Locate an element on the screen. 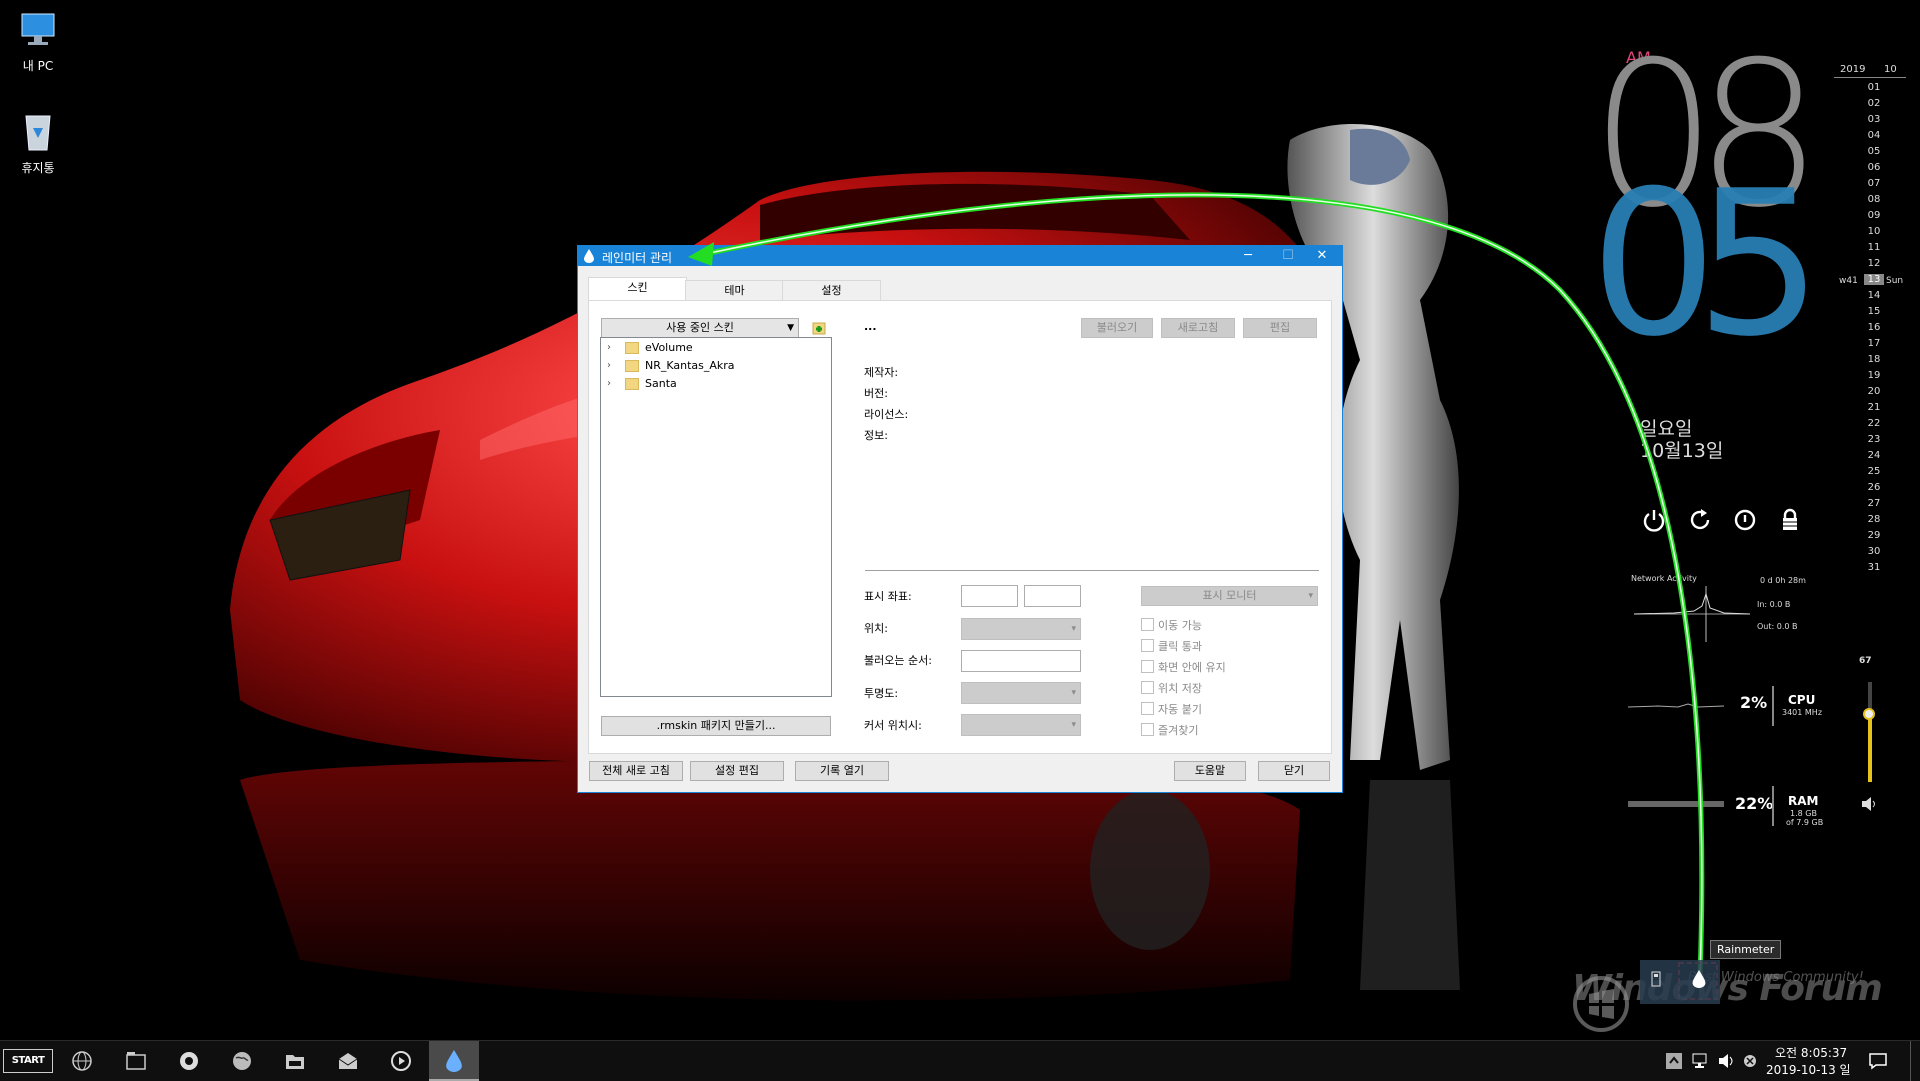 The image size is (1920, 1081). tray-tooltip: Rainmeter is located at coordinates (1746, 949).